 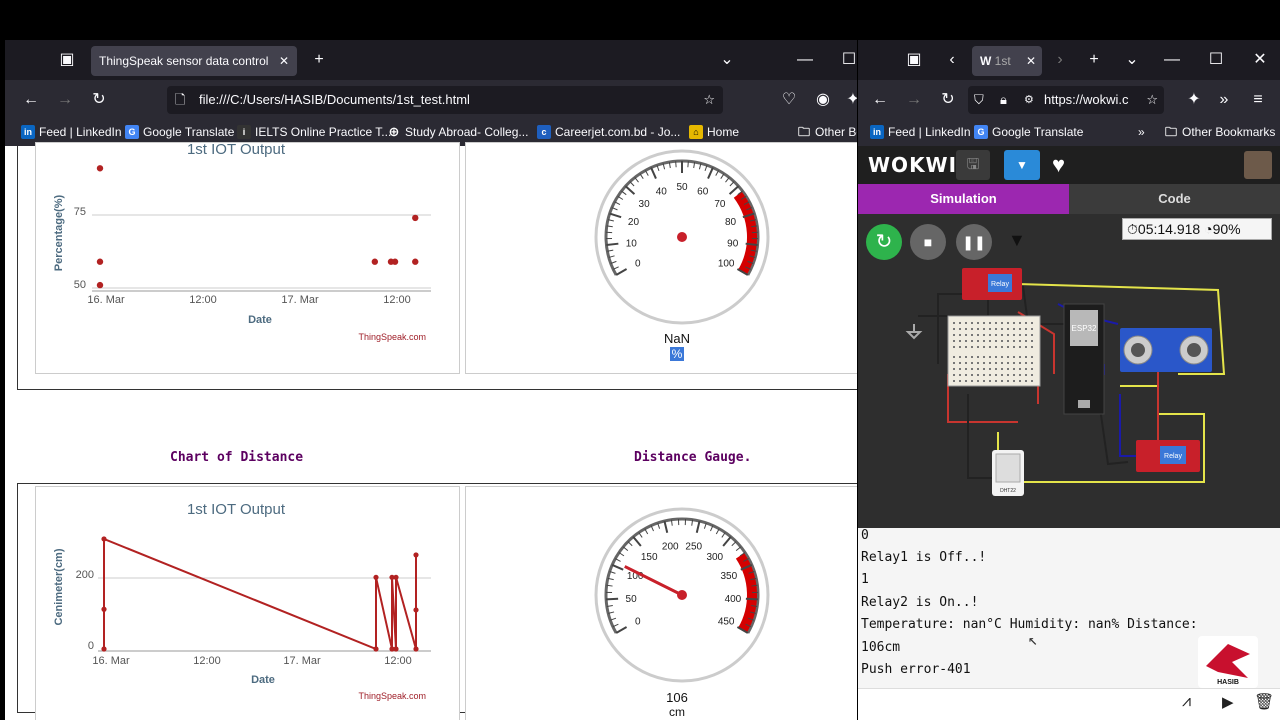 I want to click on gauge-tick-label: 0, so click(x=638, y=264).